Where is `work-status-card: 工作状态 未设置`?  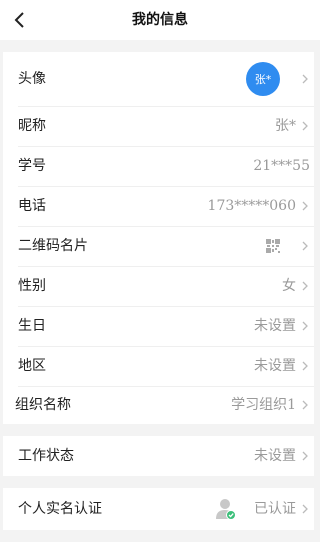
work-status-card: 工作状态 未设置 is located at coordinates (158, 456).